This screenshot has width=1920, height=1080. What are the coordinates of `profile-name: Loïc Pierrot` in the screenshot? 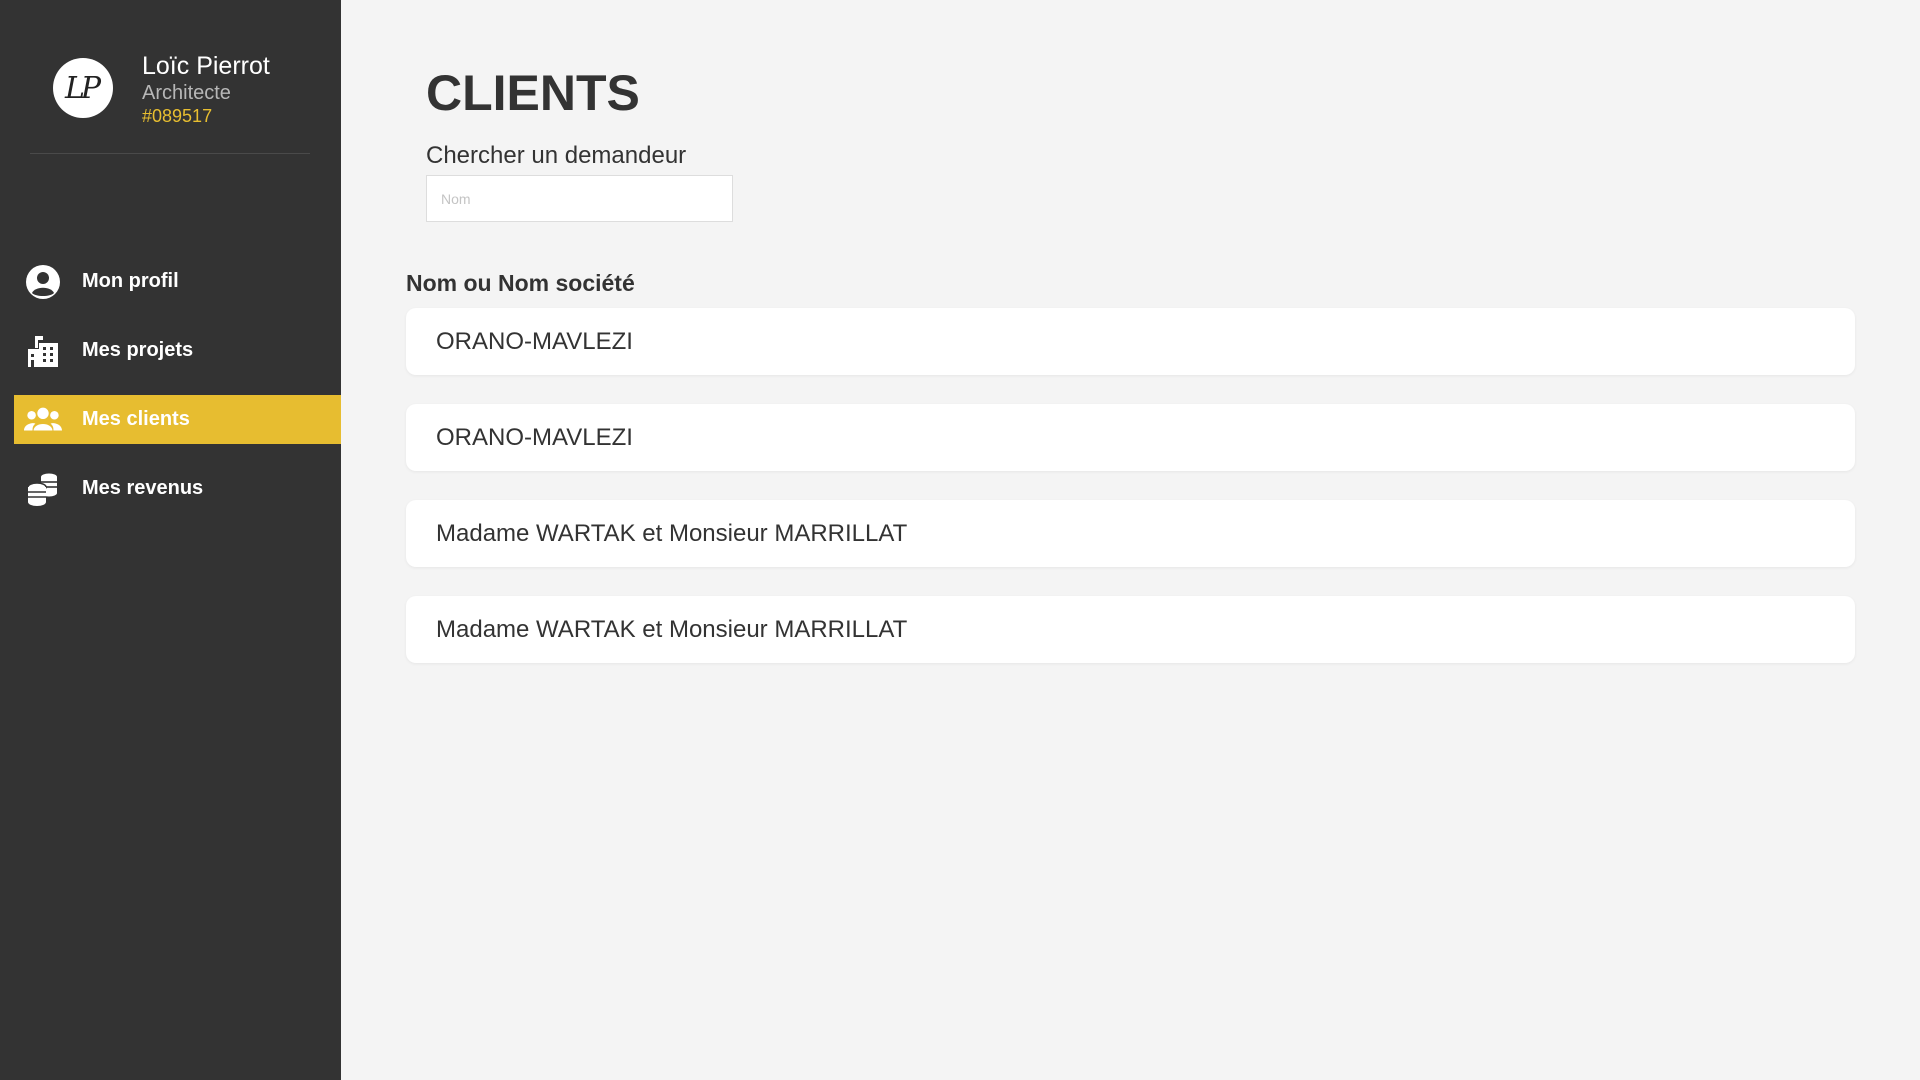 It's located at (206, 66).